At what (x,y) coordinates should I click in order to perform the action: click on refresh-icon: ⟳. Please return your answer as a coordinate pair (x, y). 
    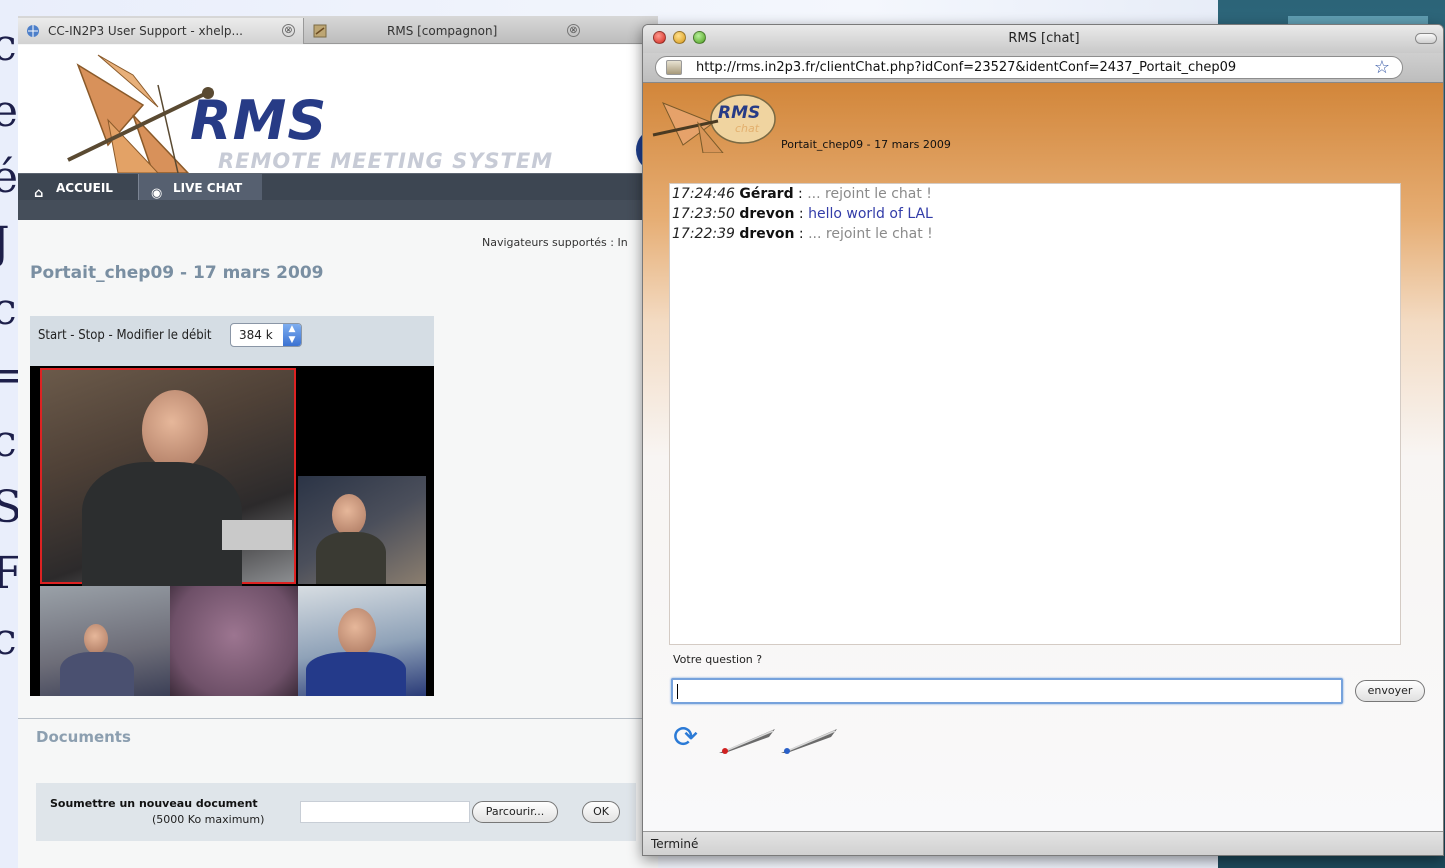
    Looking at the image, I should click on (689, 739).